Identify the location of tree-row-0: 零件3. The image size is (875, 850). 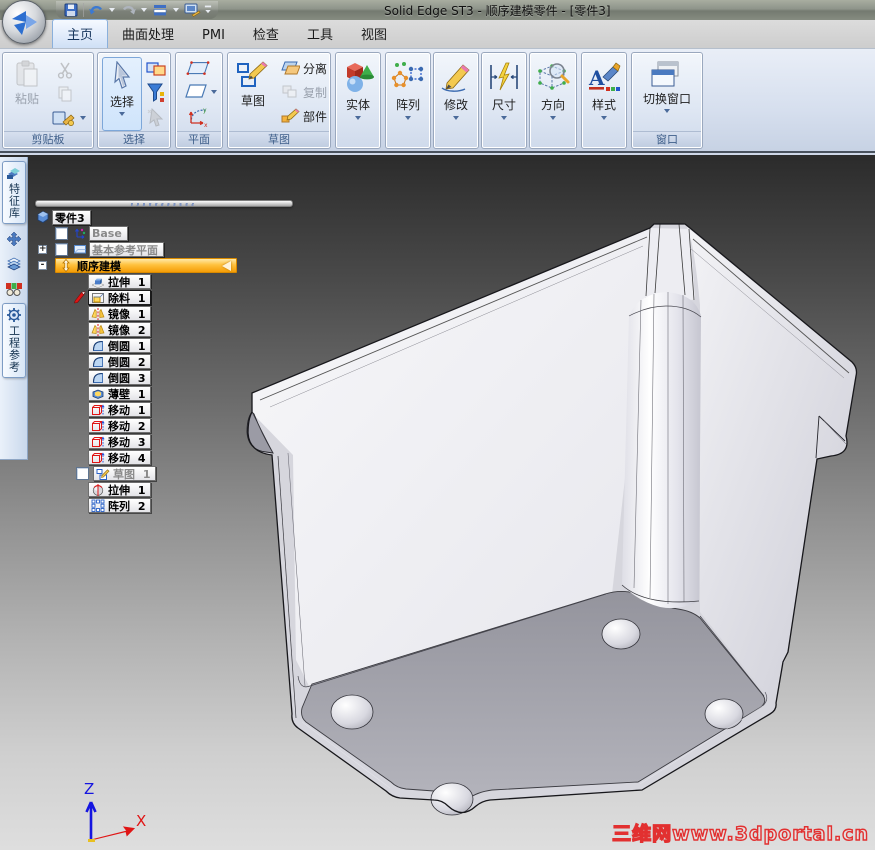
(156, 218).